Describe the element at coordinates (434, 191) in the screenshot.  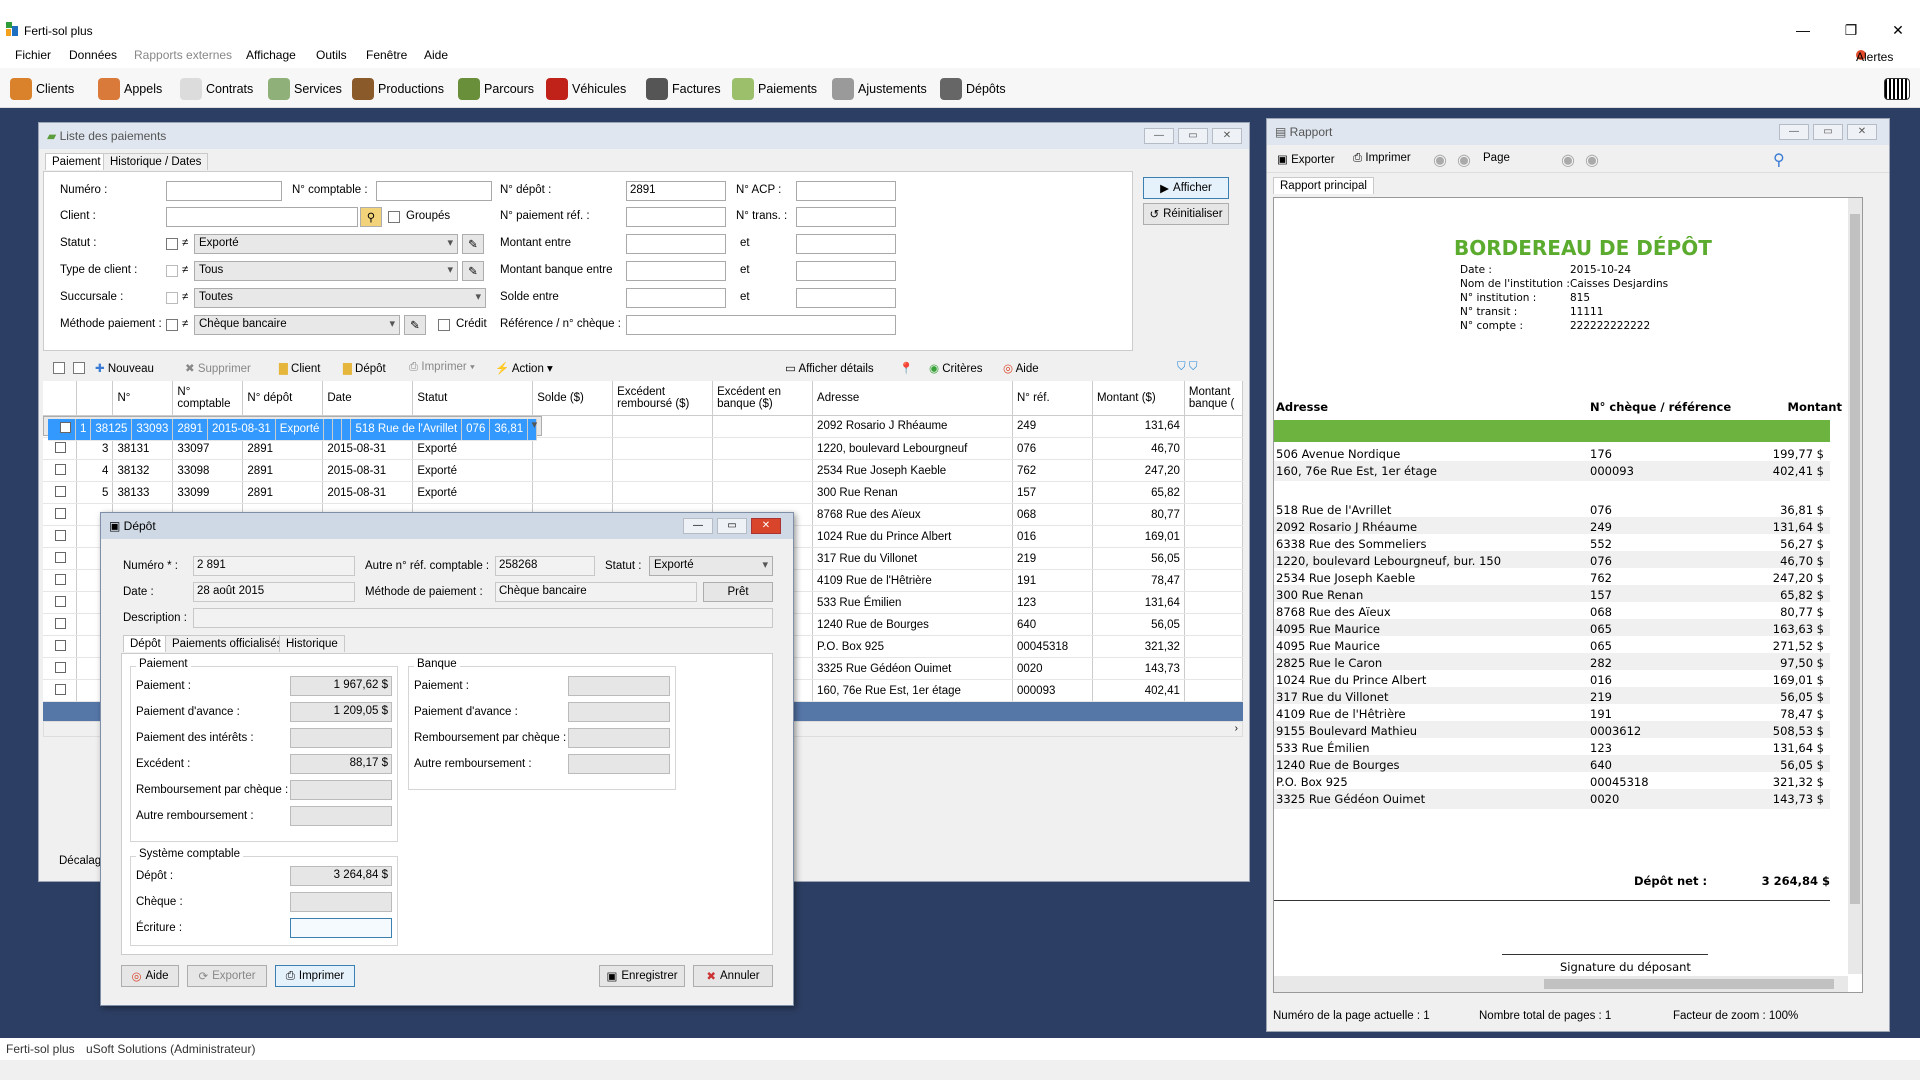
I see `n-comptable-input` at that location.